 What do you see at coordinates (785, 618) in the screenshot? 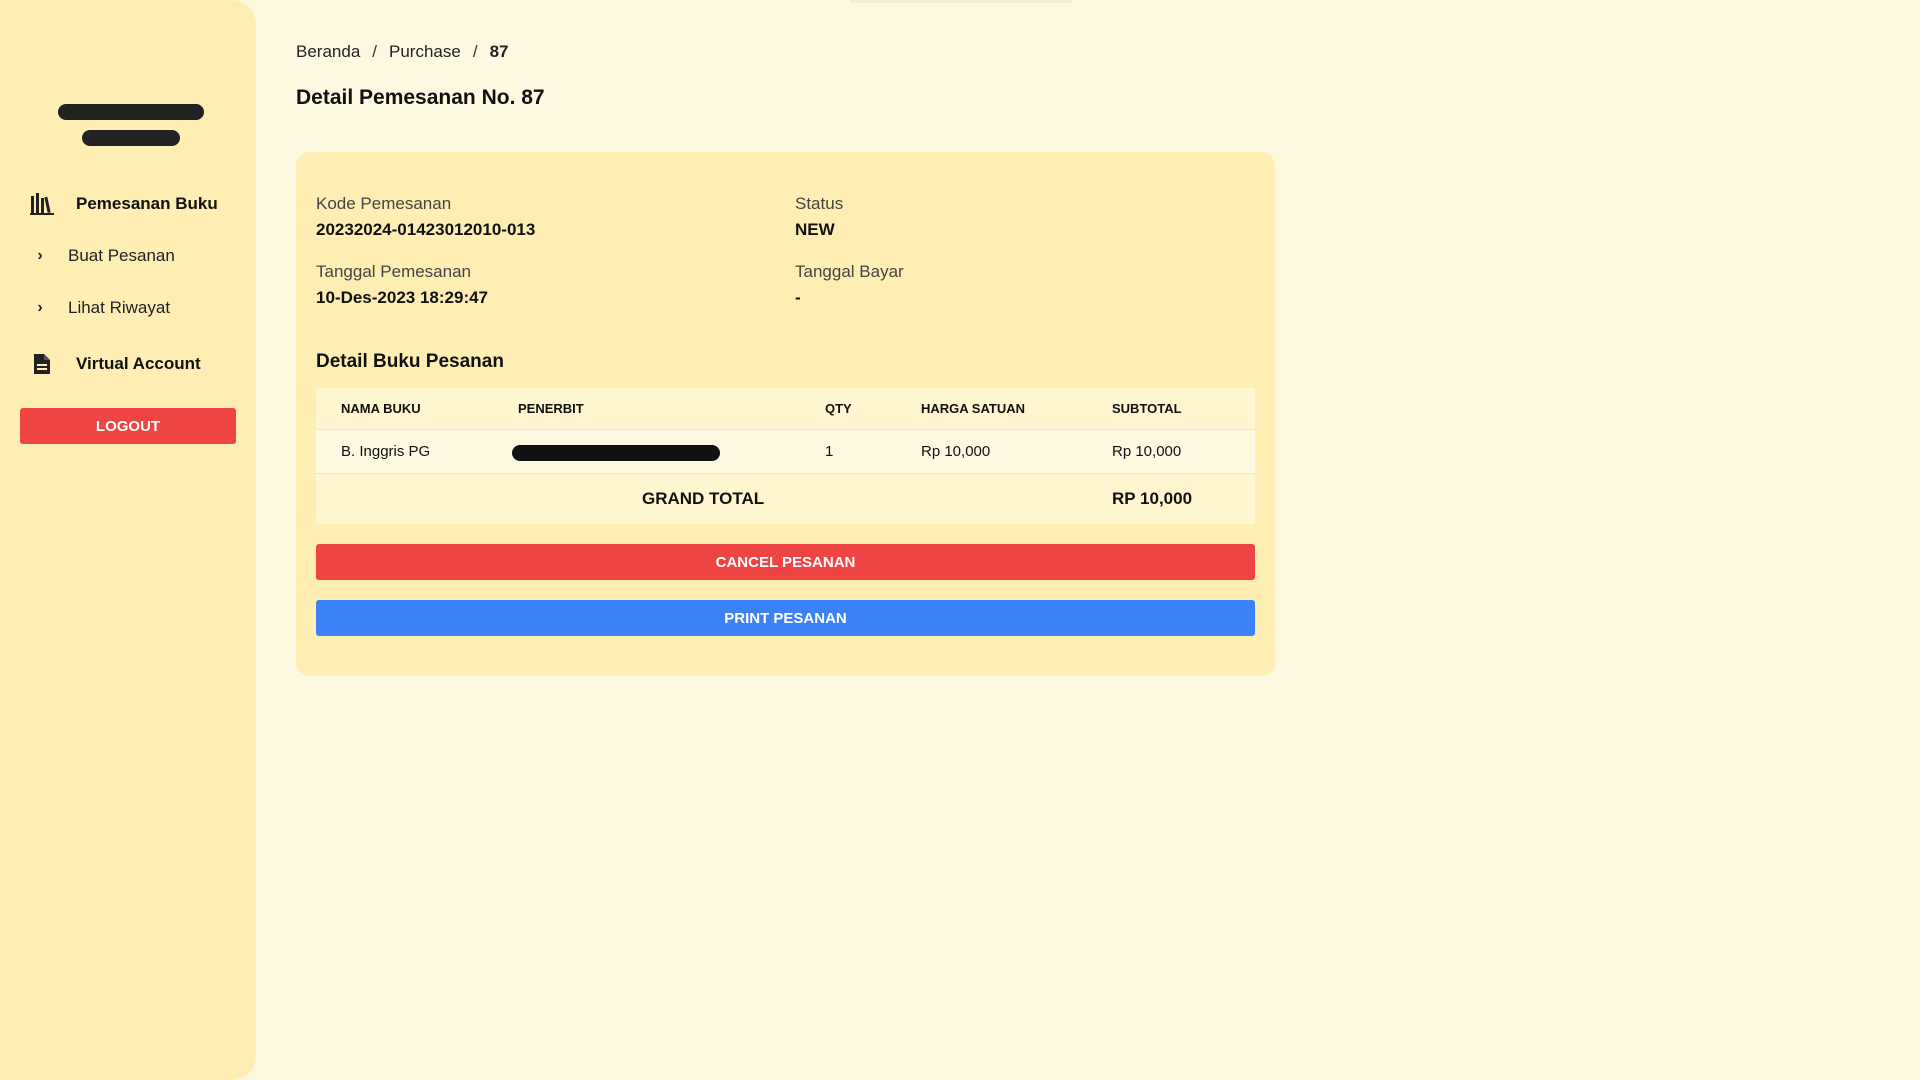
I see `print-order-button: PRINT PESANAN` at bounding box center [785, 618].